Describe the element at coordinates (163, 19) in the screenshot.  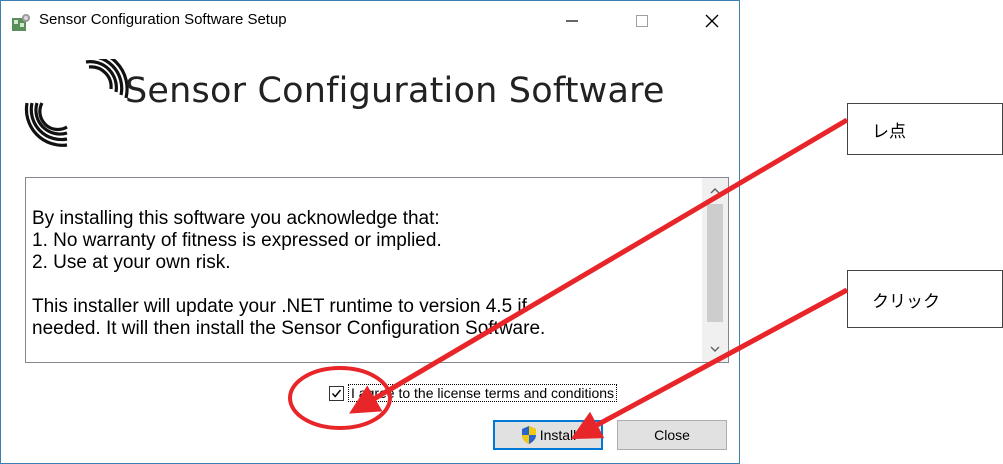
I see `window-title: Sensor Configuration Software Setup` at that location.